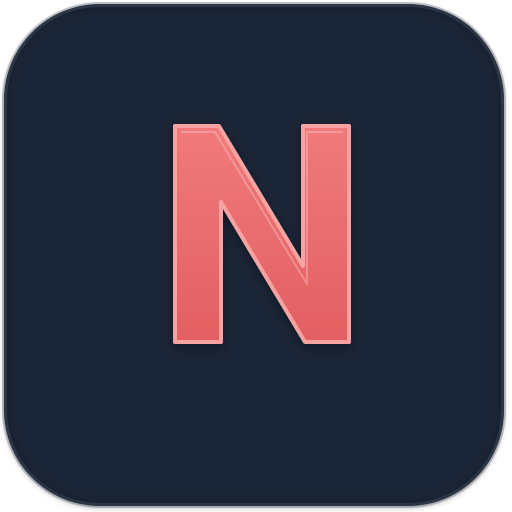  What do you see at coordinates (262, 234) in the screenshot?
I see `n-letter-icon: N` at bounding box center [262, 234].